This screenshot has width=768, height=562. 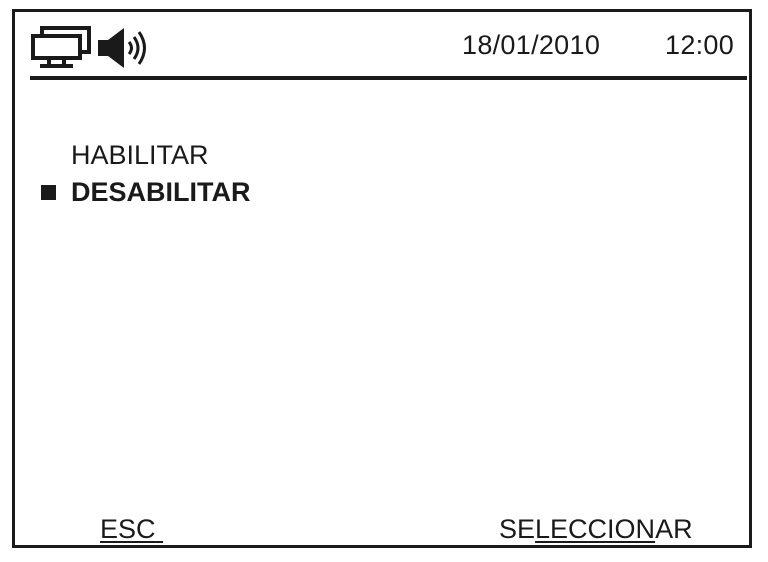 What do you see at coordinates (531, 45) in the screenshot?
I see `date-display: 18/01/2010` at bounding box center [531, 45].